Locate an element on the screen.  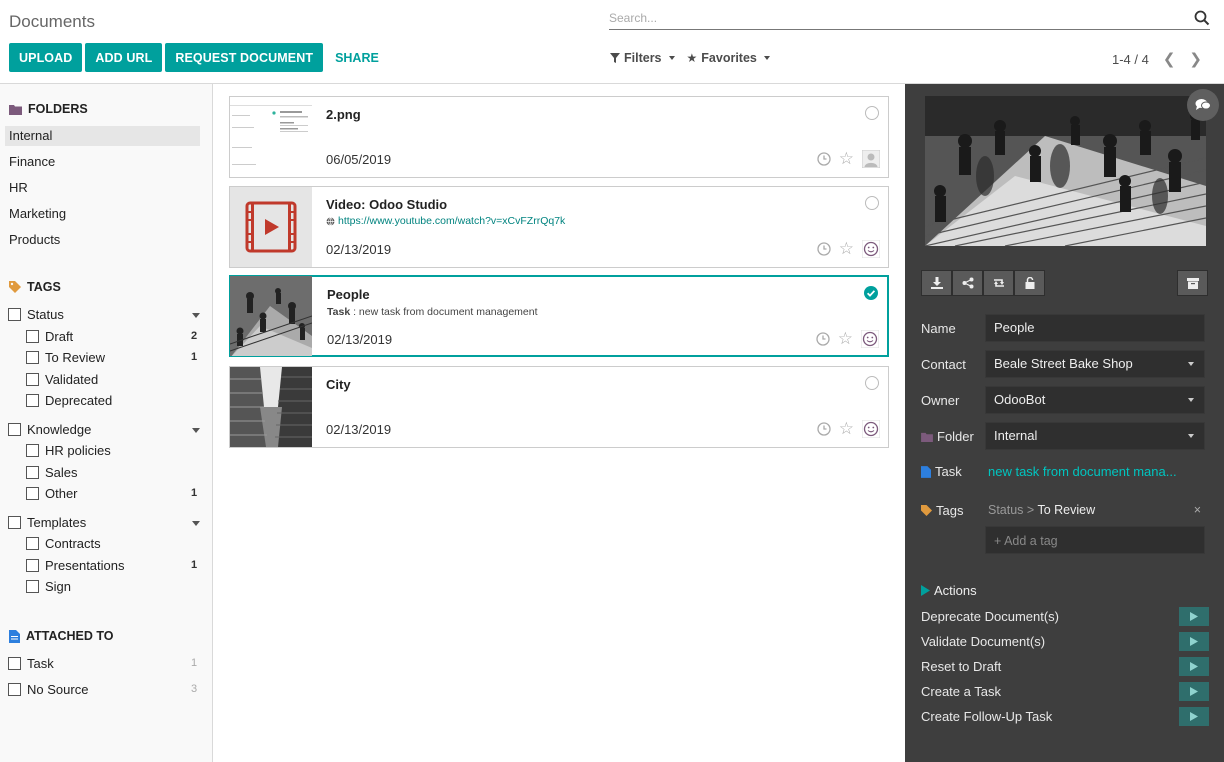
folder-item-internal: Internal is located at coordinates (102, 136).